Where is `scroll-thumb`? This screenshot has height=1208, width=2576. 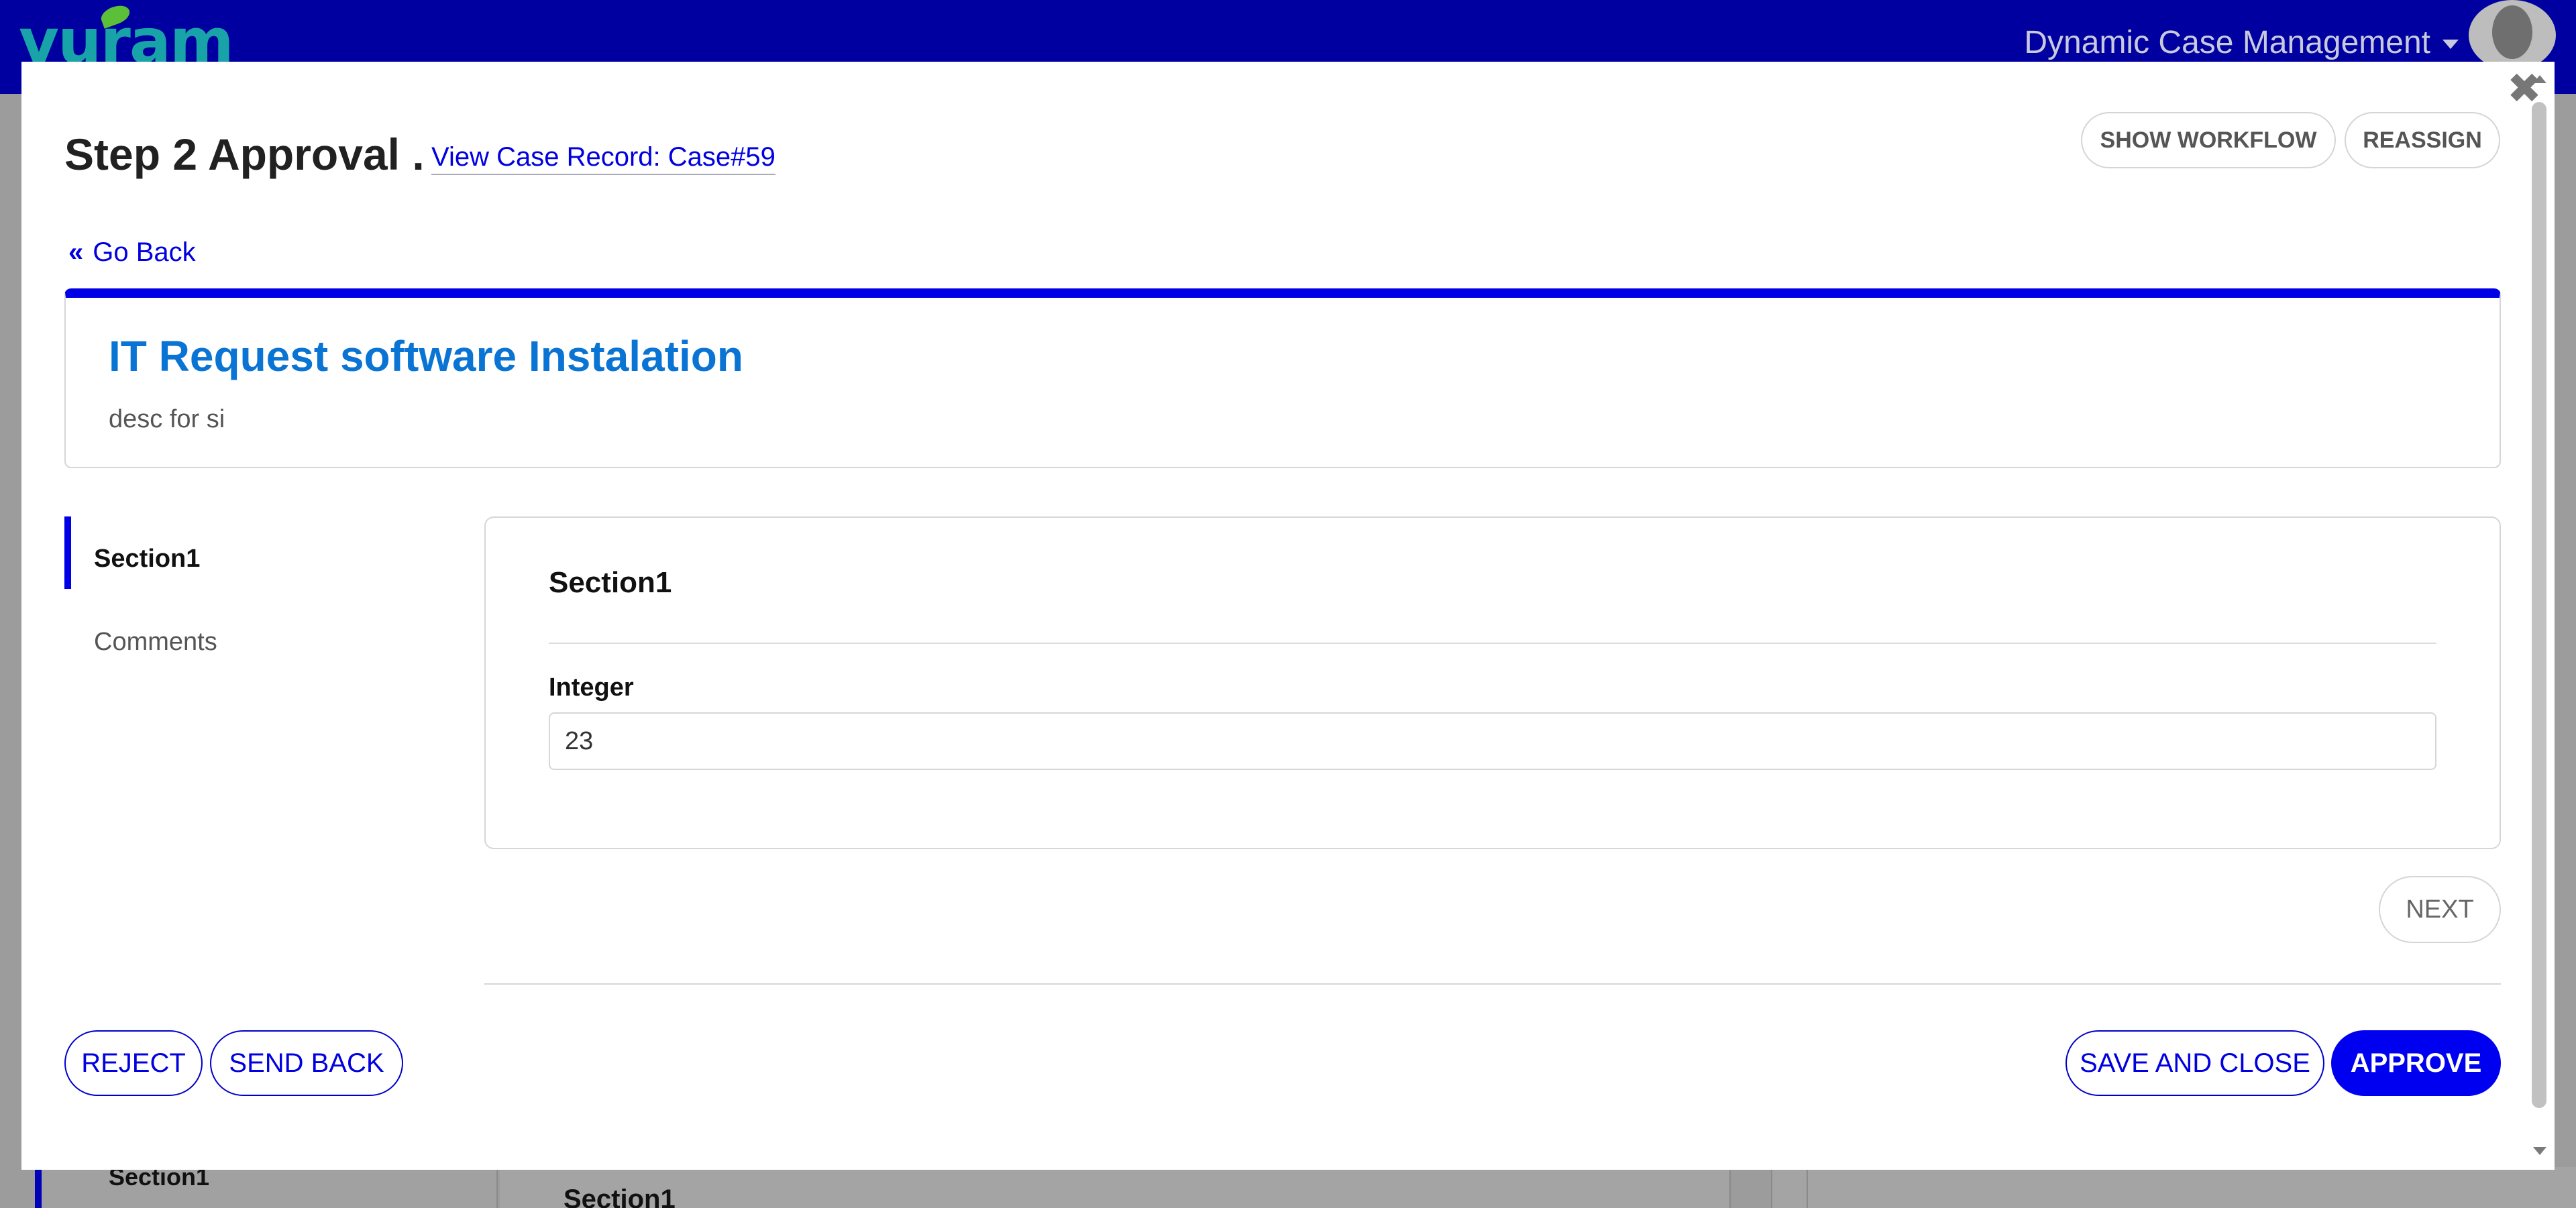
scroll-thumb is located at coordinates (2539, 605).